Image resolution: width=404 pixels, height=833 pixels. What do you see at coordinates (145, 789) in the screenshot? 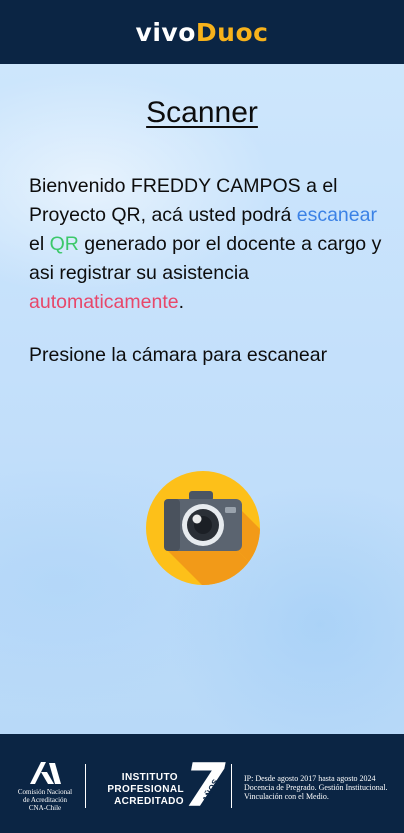
I see `institute-line2: PROFESIONAL` at bounding box center [145, 789].